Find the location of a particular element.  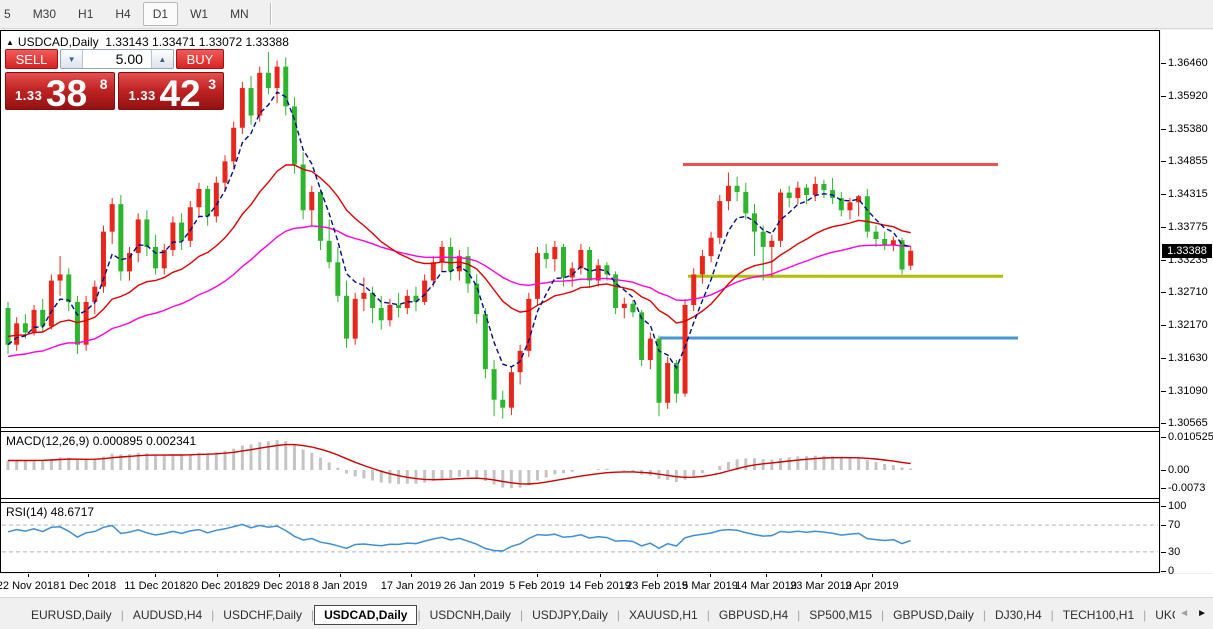

tab-eurusd-daily: EURUSD,Daily is located at coordinates (71, 615).